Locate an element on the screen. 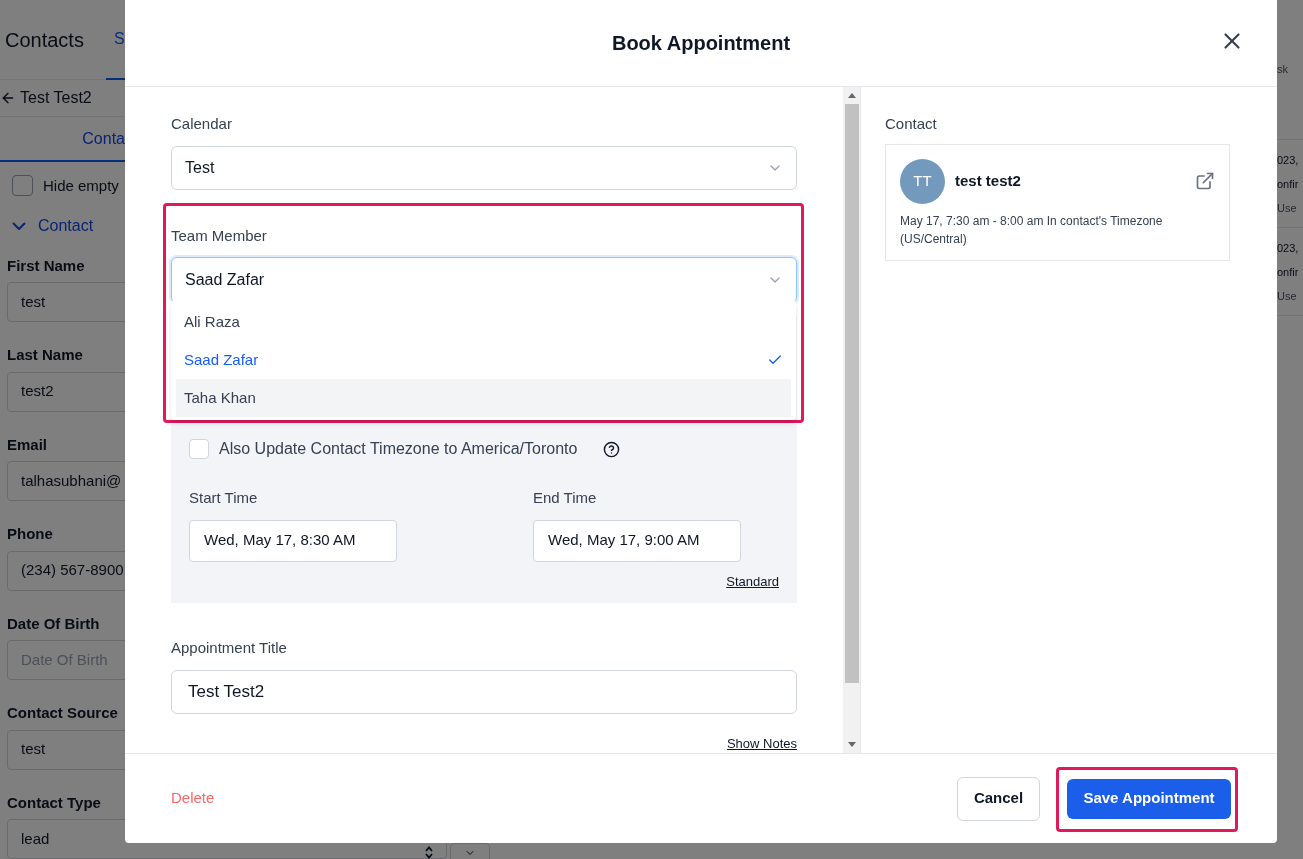  dropdown-option: Ali Raza is located at coordinates (483, 322).